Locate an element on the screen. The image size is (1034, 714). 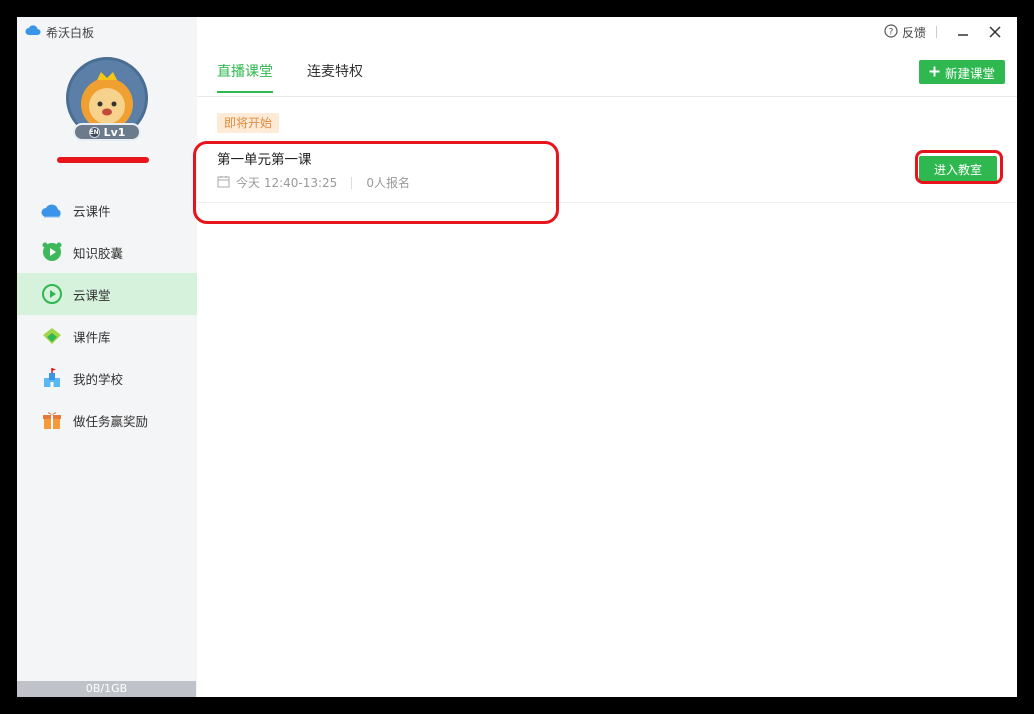
level-label: Lv1 is located at coordinates (114, 132).